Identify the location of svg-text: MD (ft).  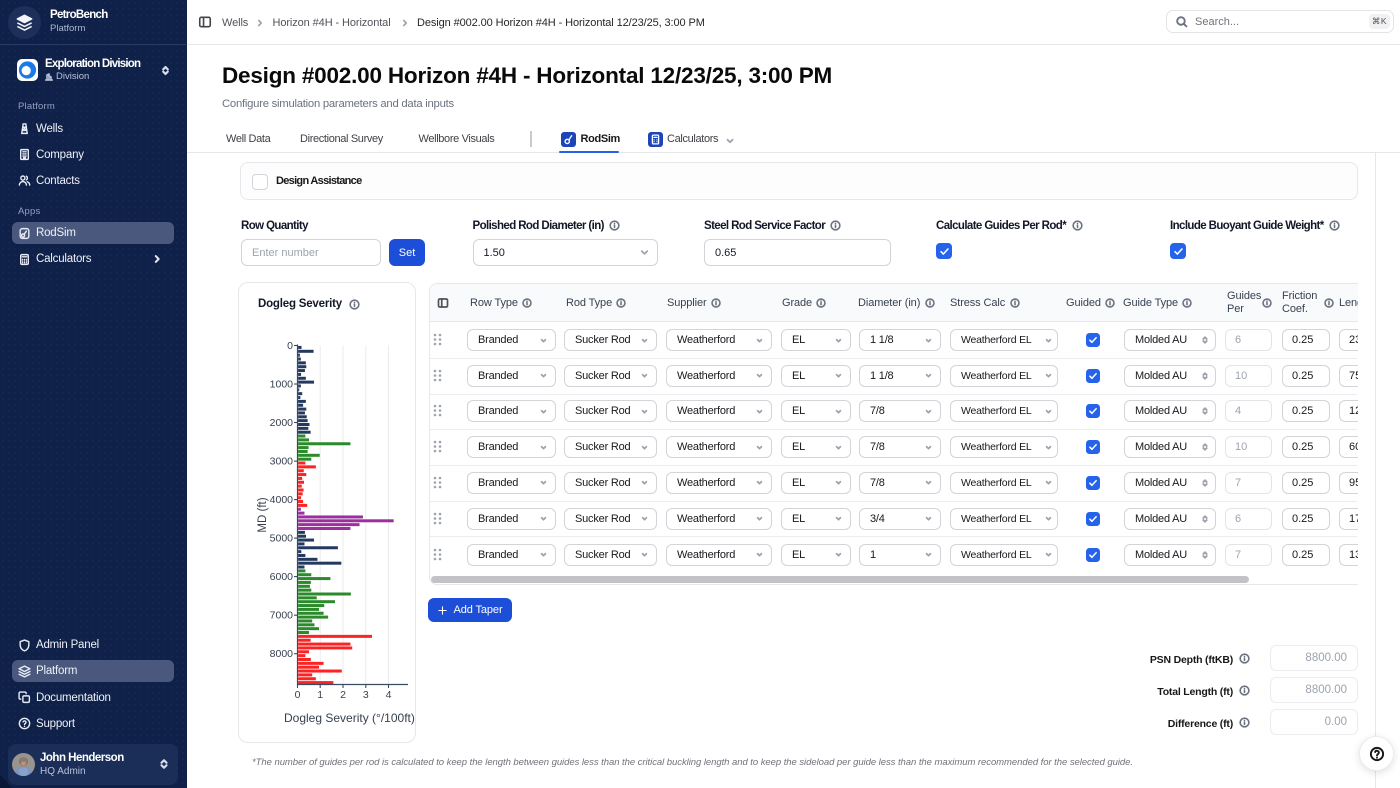
(263, 514).